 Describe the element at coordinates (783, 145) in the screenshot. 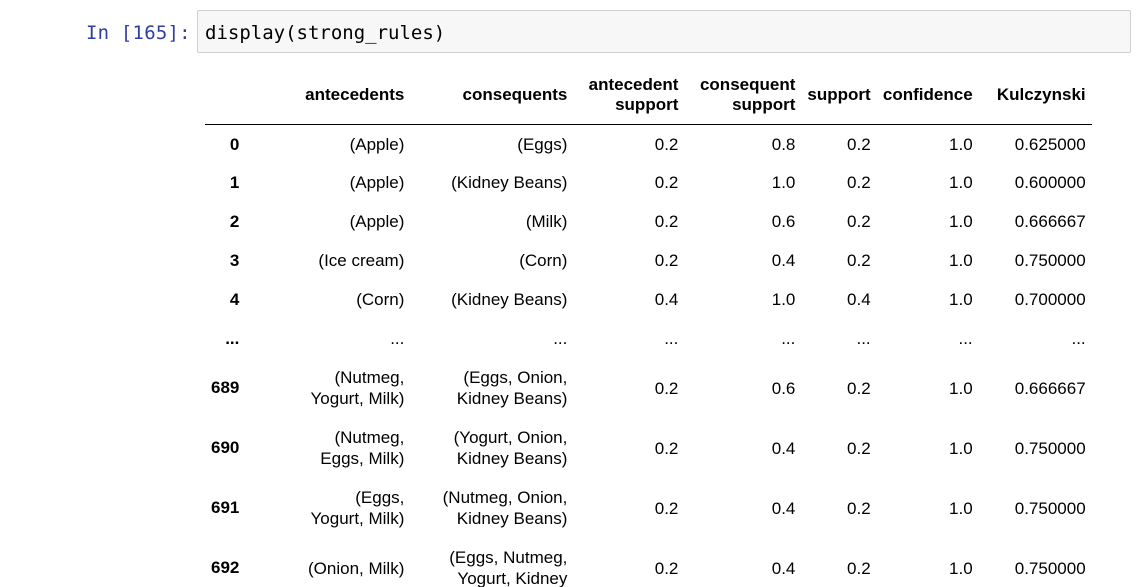

I see `consequent-support-cell: 0.8` at that location.